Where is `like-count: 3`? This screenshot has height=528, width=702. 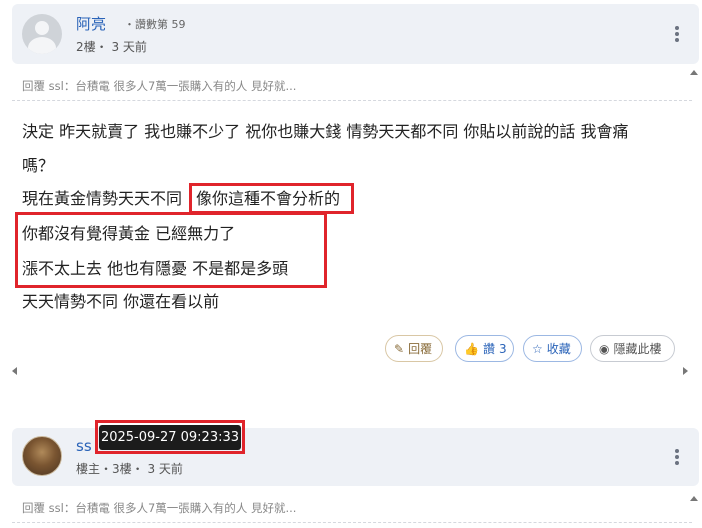
like-count: 3 is located at coordinates (502, 348).